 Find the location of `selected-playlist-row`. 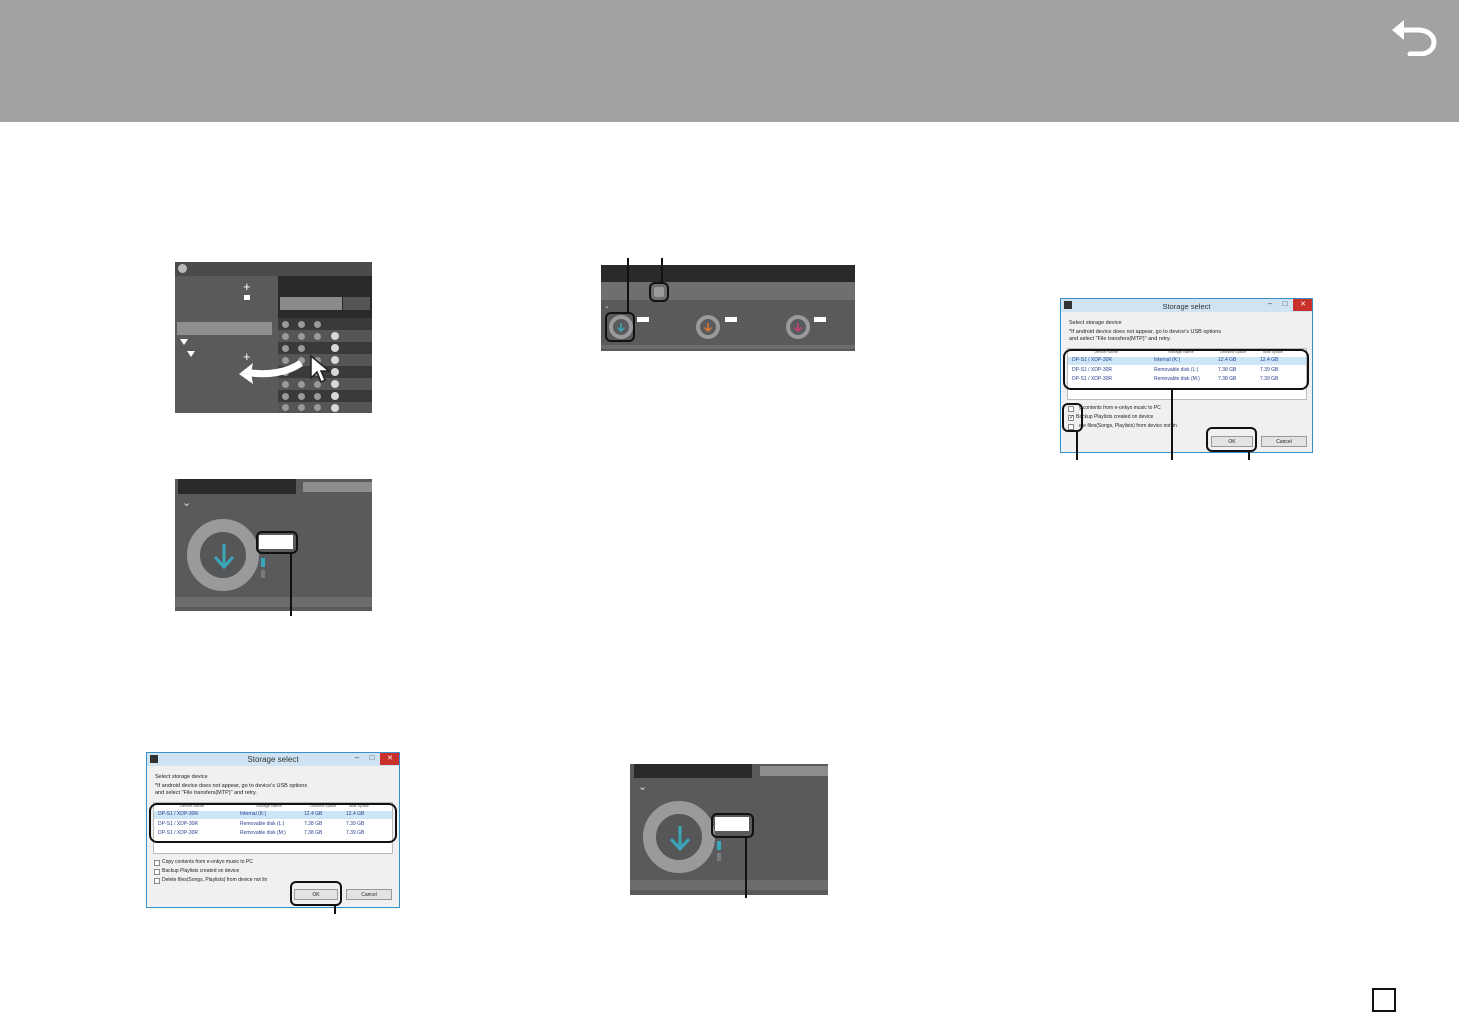

selected-playlist-row is located at coordinates (224, 328).